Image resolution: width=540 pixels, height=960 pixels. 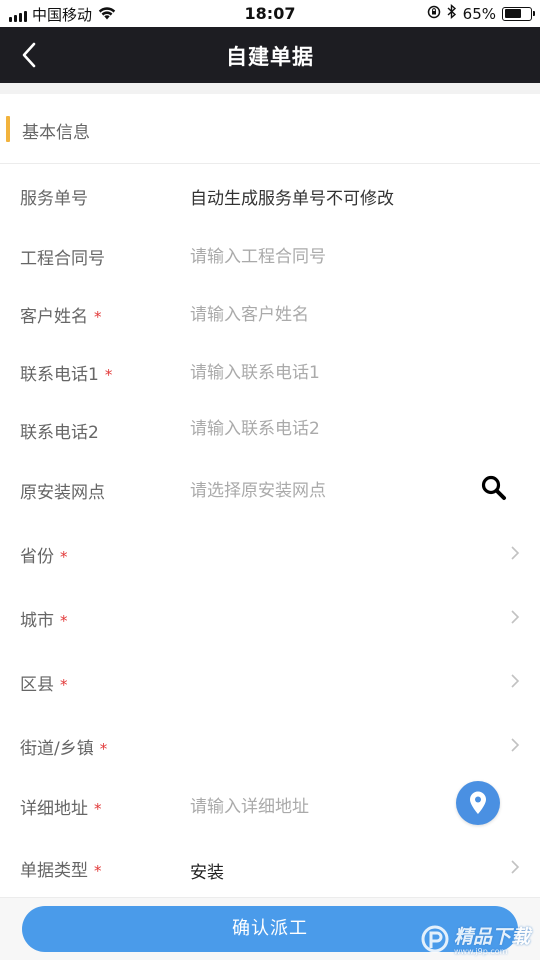 I want to click on label-phone2: 联系电话2, so click(x=59, y=433).